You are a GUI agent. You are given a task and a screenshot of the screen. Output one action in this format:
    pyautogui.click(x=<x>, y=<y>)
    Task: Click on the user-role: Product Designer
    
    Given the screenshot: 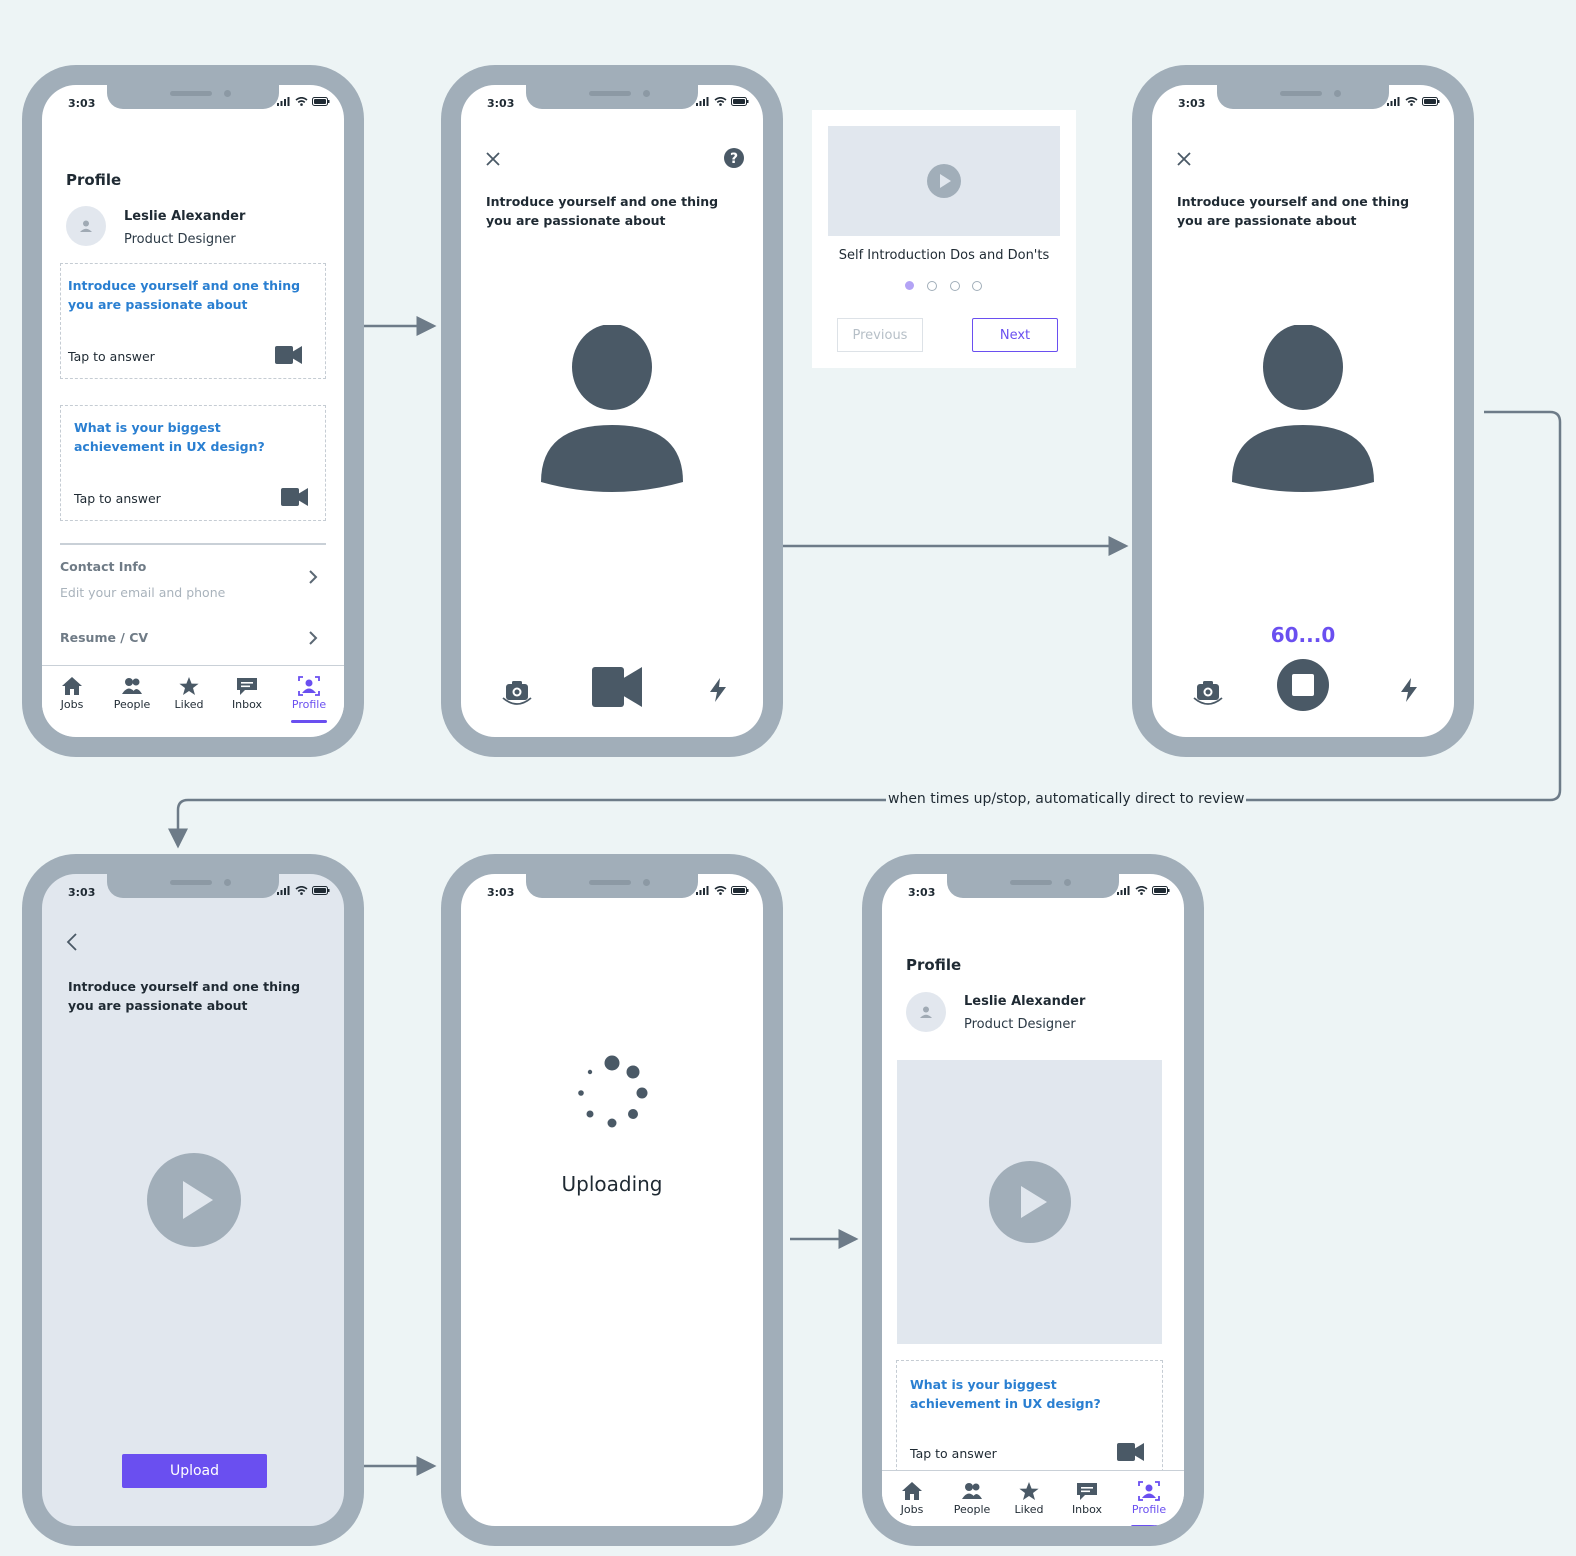 What is the action you would take?
    pyautogui.click(x=180, y=239)
    